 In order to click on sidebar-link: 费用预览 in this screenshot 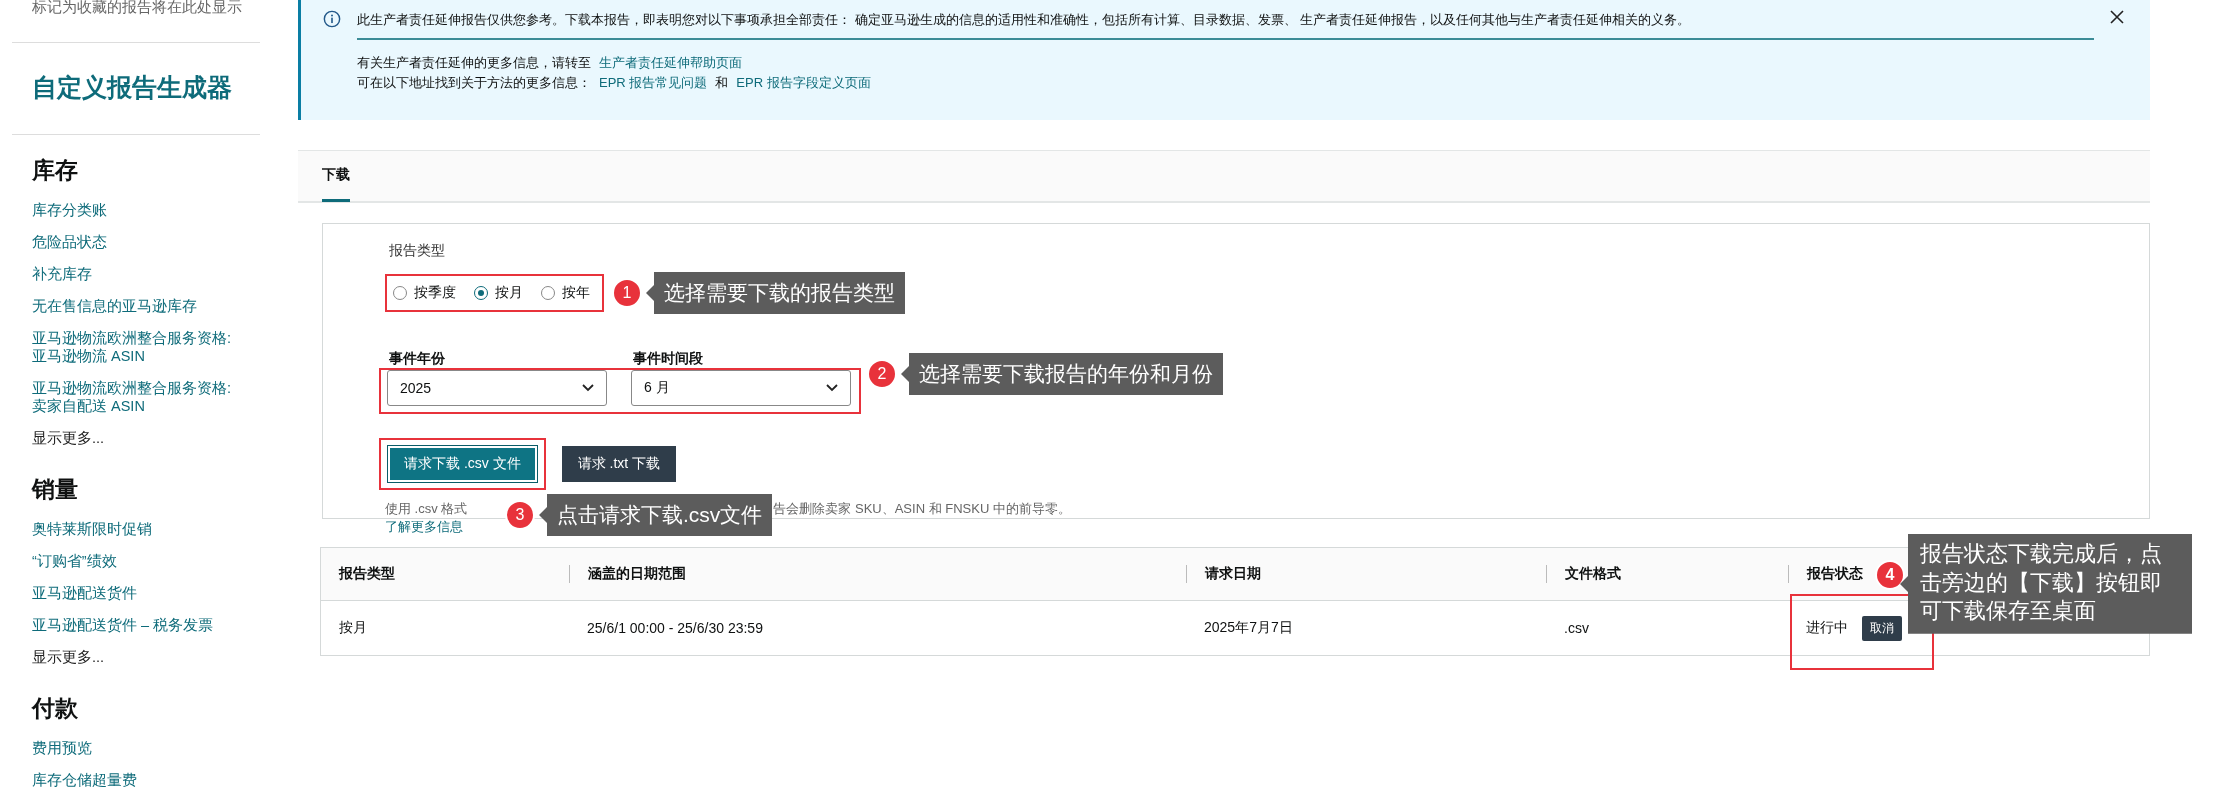, I will do `click(146, 748)`.